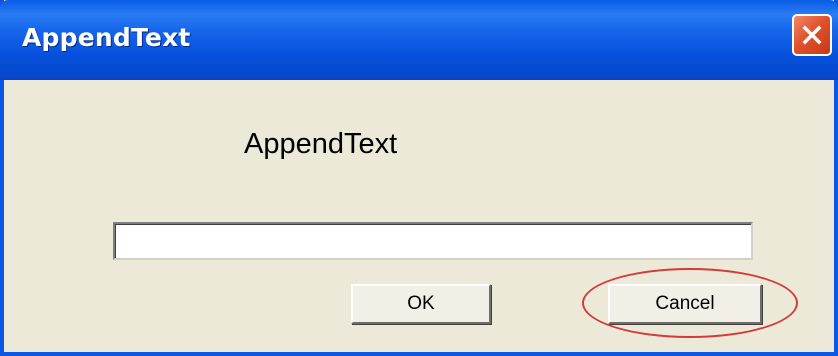  What do you see at coordinates (433, 241) in the screenshot?
I see `text-input` at bounding box center [433, 241].